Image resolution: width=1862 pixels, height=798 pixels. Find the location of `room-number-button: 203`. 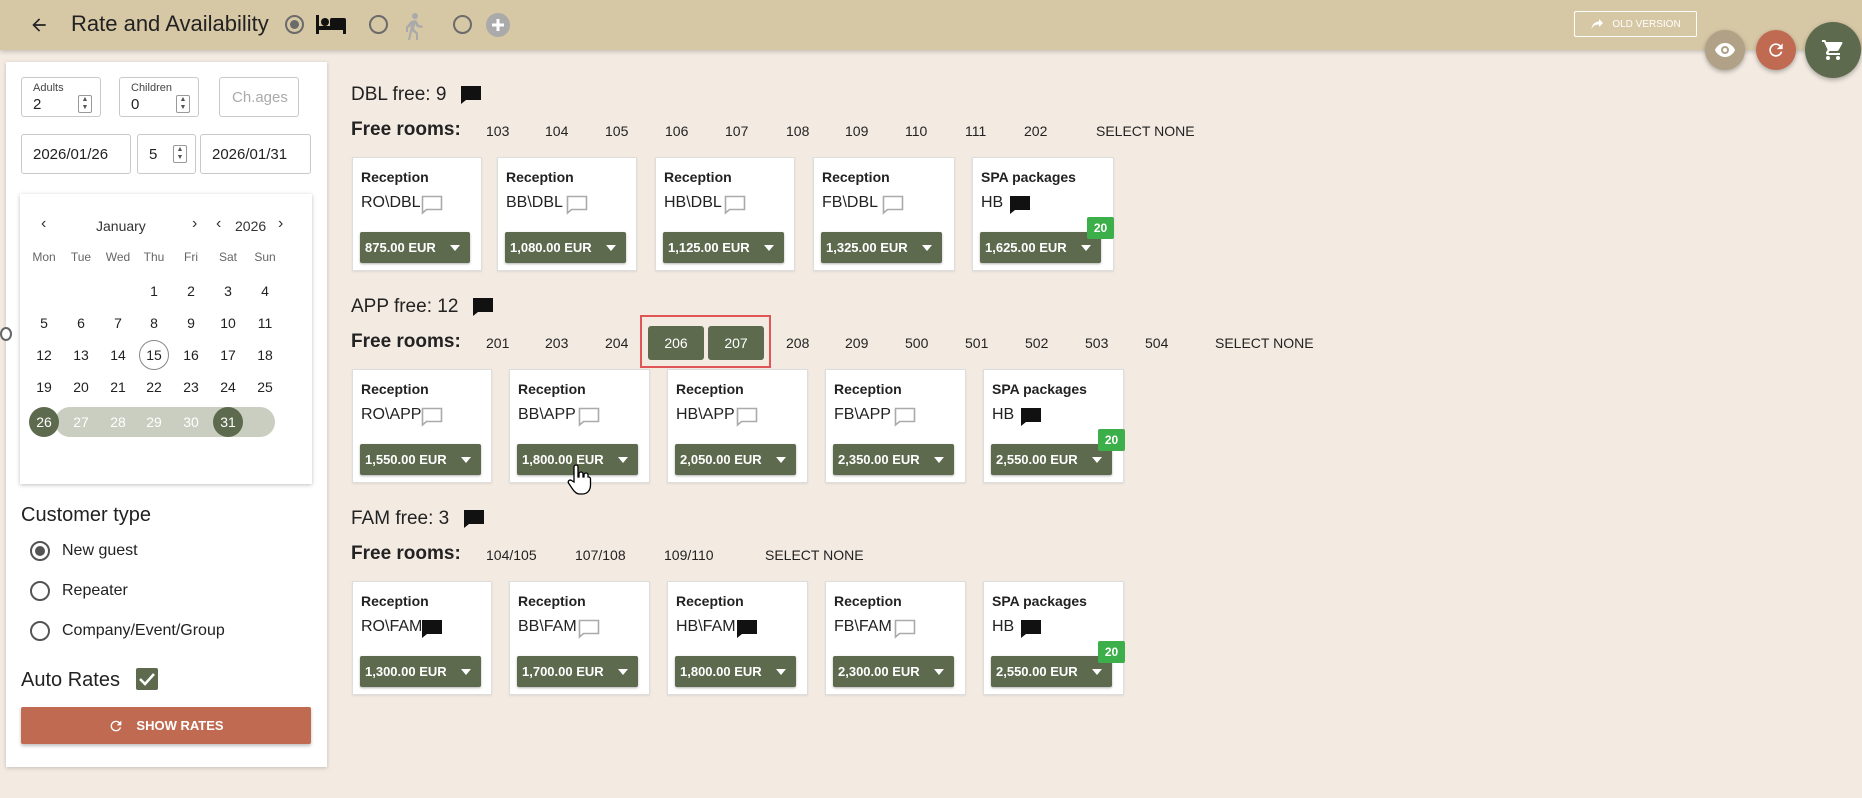

room-number-button: 203 is located at coordinates (556, 343).